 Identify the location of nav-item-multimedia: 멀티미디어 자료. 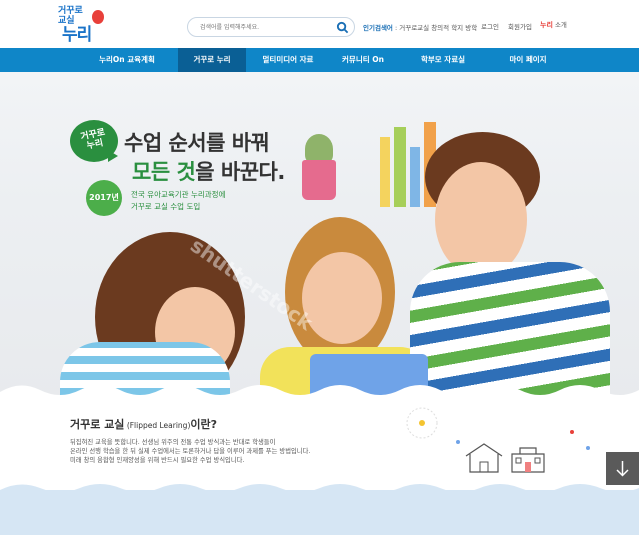
(288, 60).